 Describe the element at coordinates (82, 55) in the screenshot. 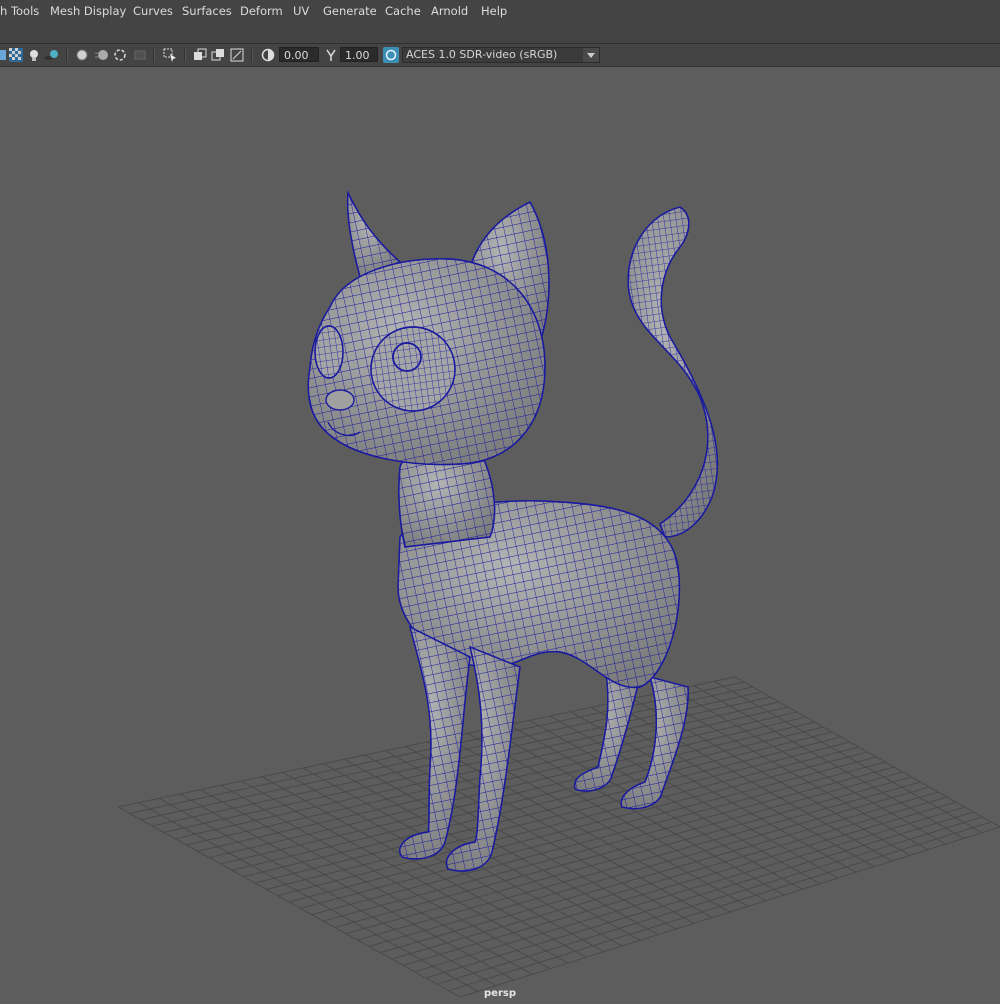

I see `ao-icon` at that location.